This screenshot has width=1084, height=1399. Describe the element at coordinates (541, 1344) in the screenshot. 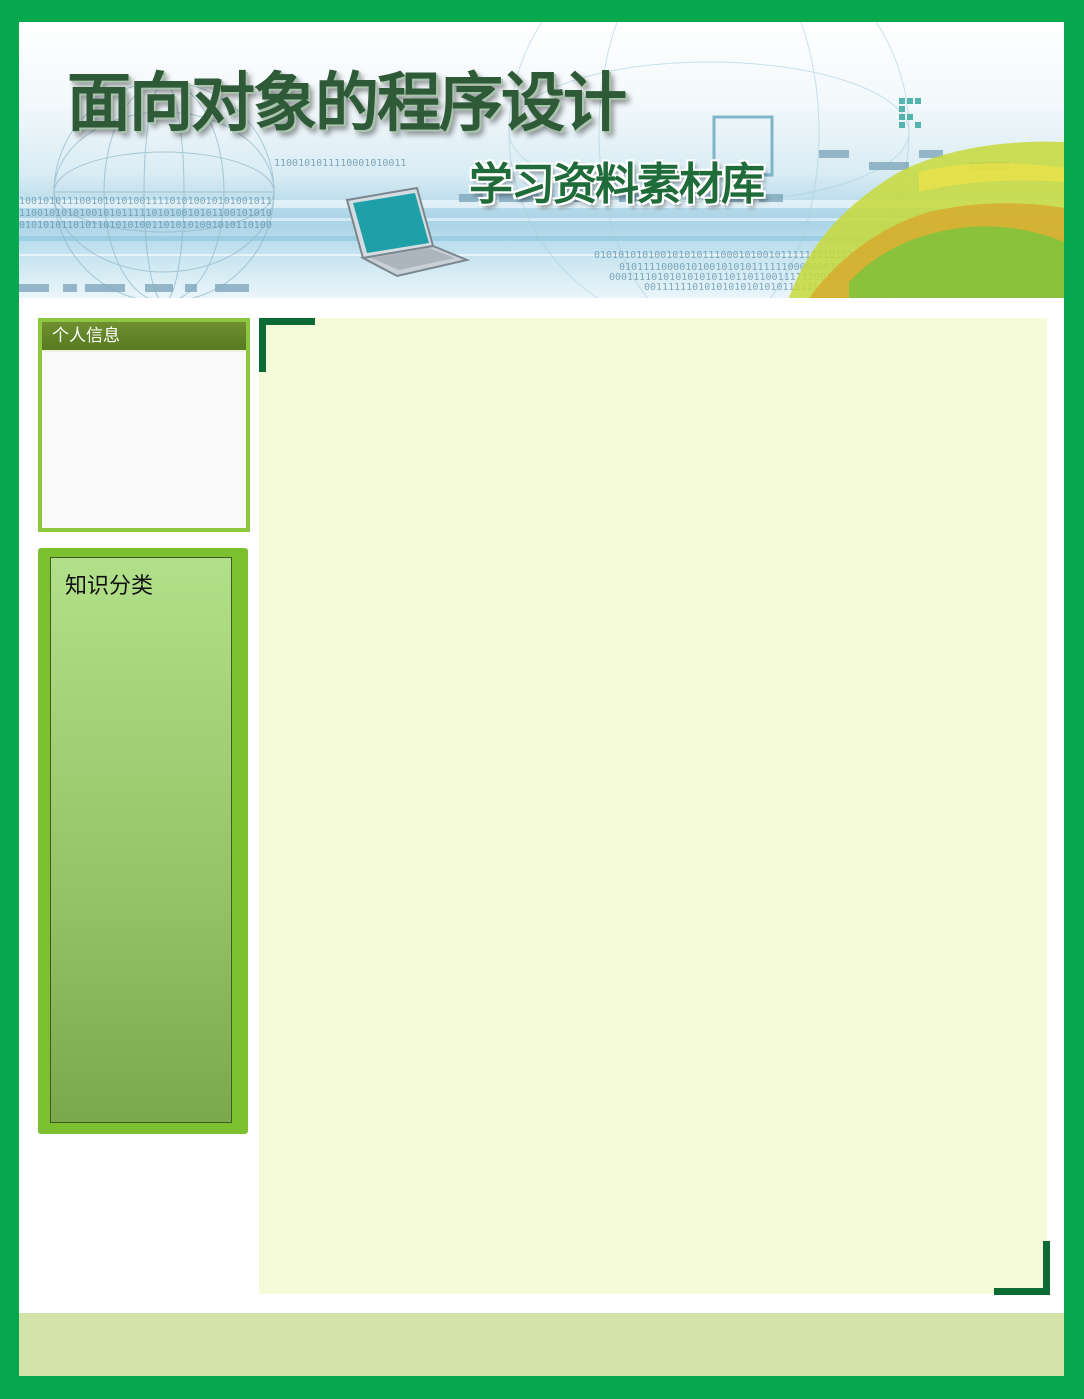

I see `page-footer` at that location.